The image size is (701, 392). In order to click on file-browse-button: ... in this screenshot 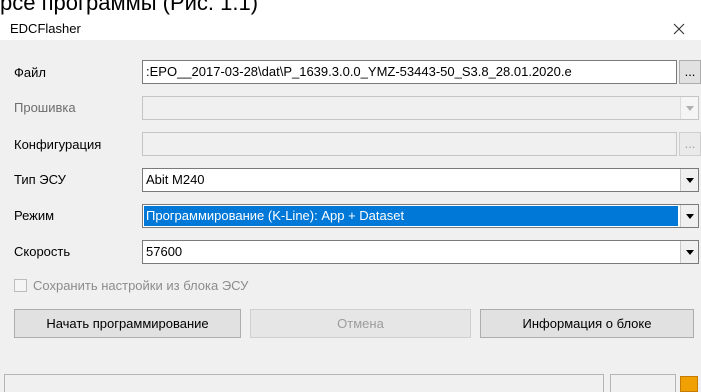, I will do `click(690, 72)`.